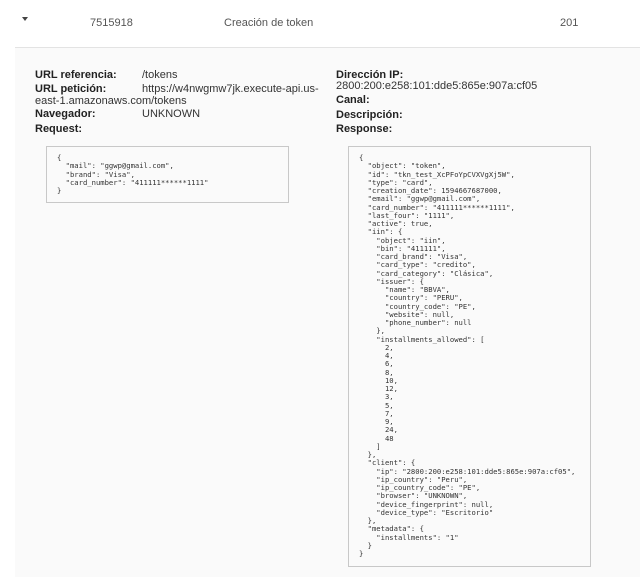 The height and width of the screenshot is (577, 640). I want to click on url-ref-label: URL referencia:, so click(76, 75).